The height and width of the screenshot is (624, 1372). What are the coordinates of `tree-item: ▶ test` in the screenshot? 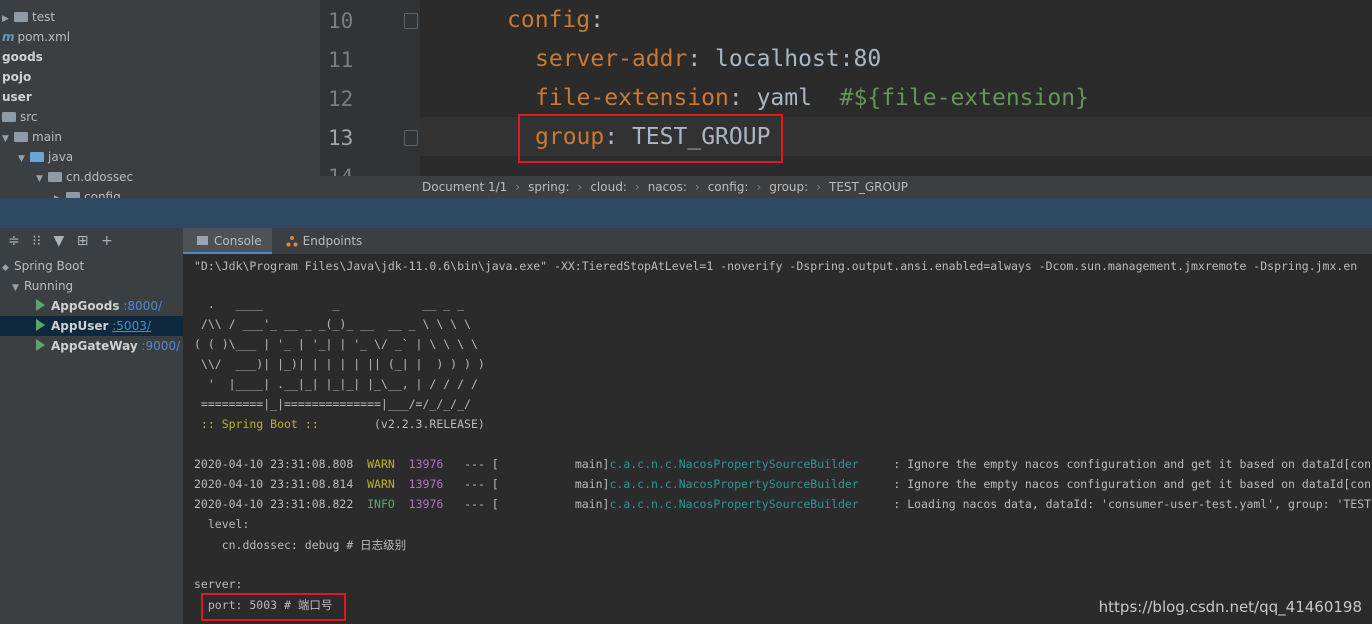 It's located at (28, 17).